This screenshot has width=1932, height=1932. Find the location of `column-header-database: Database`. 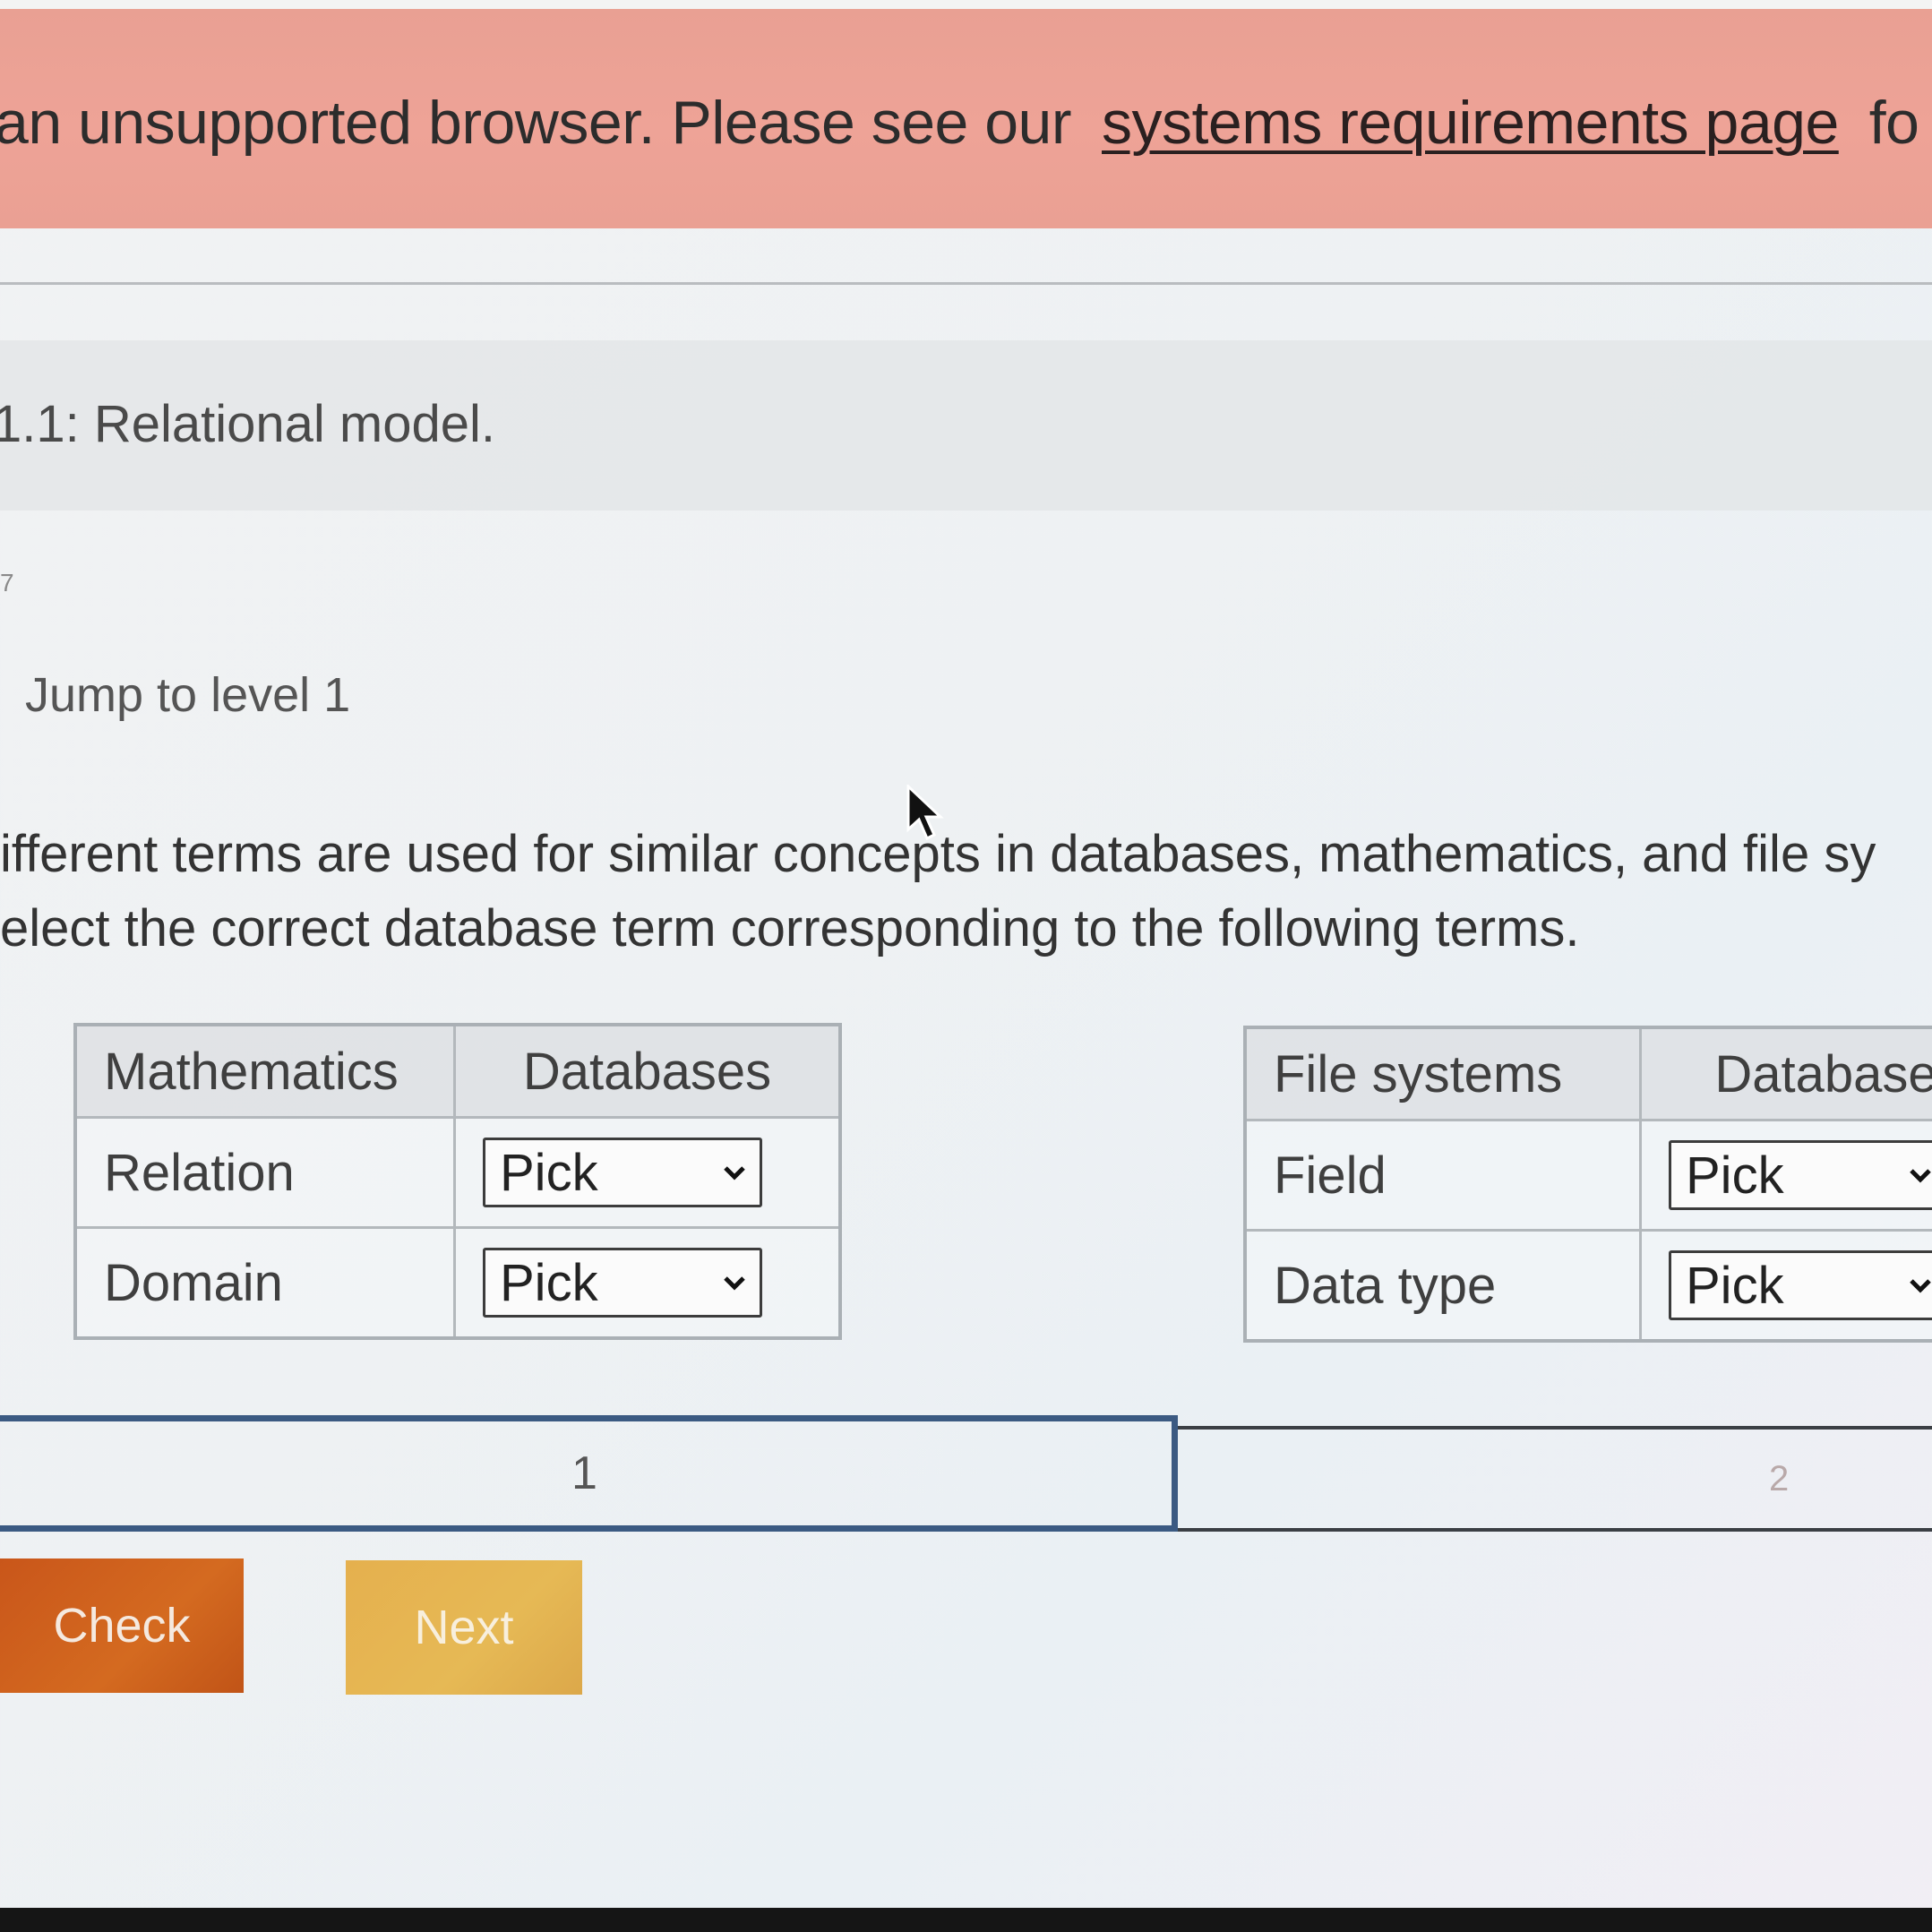

column-header-database: Database is located at coordinates (1785, 1073).